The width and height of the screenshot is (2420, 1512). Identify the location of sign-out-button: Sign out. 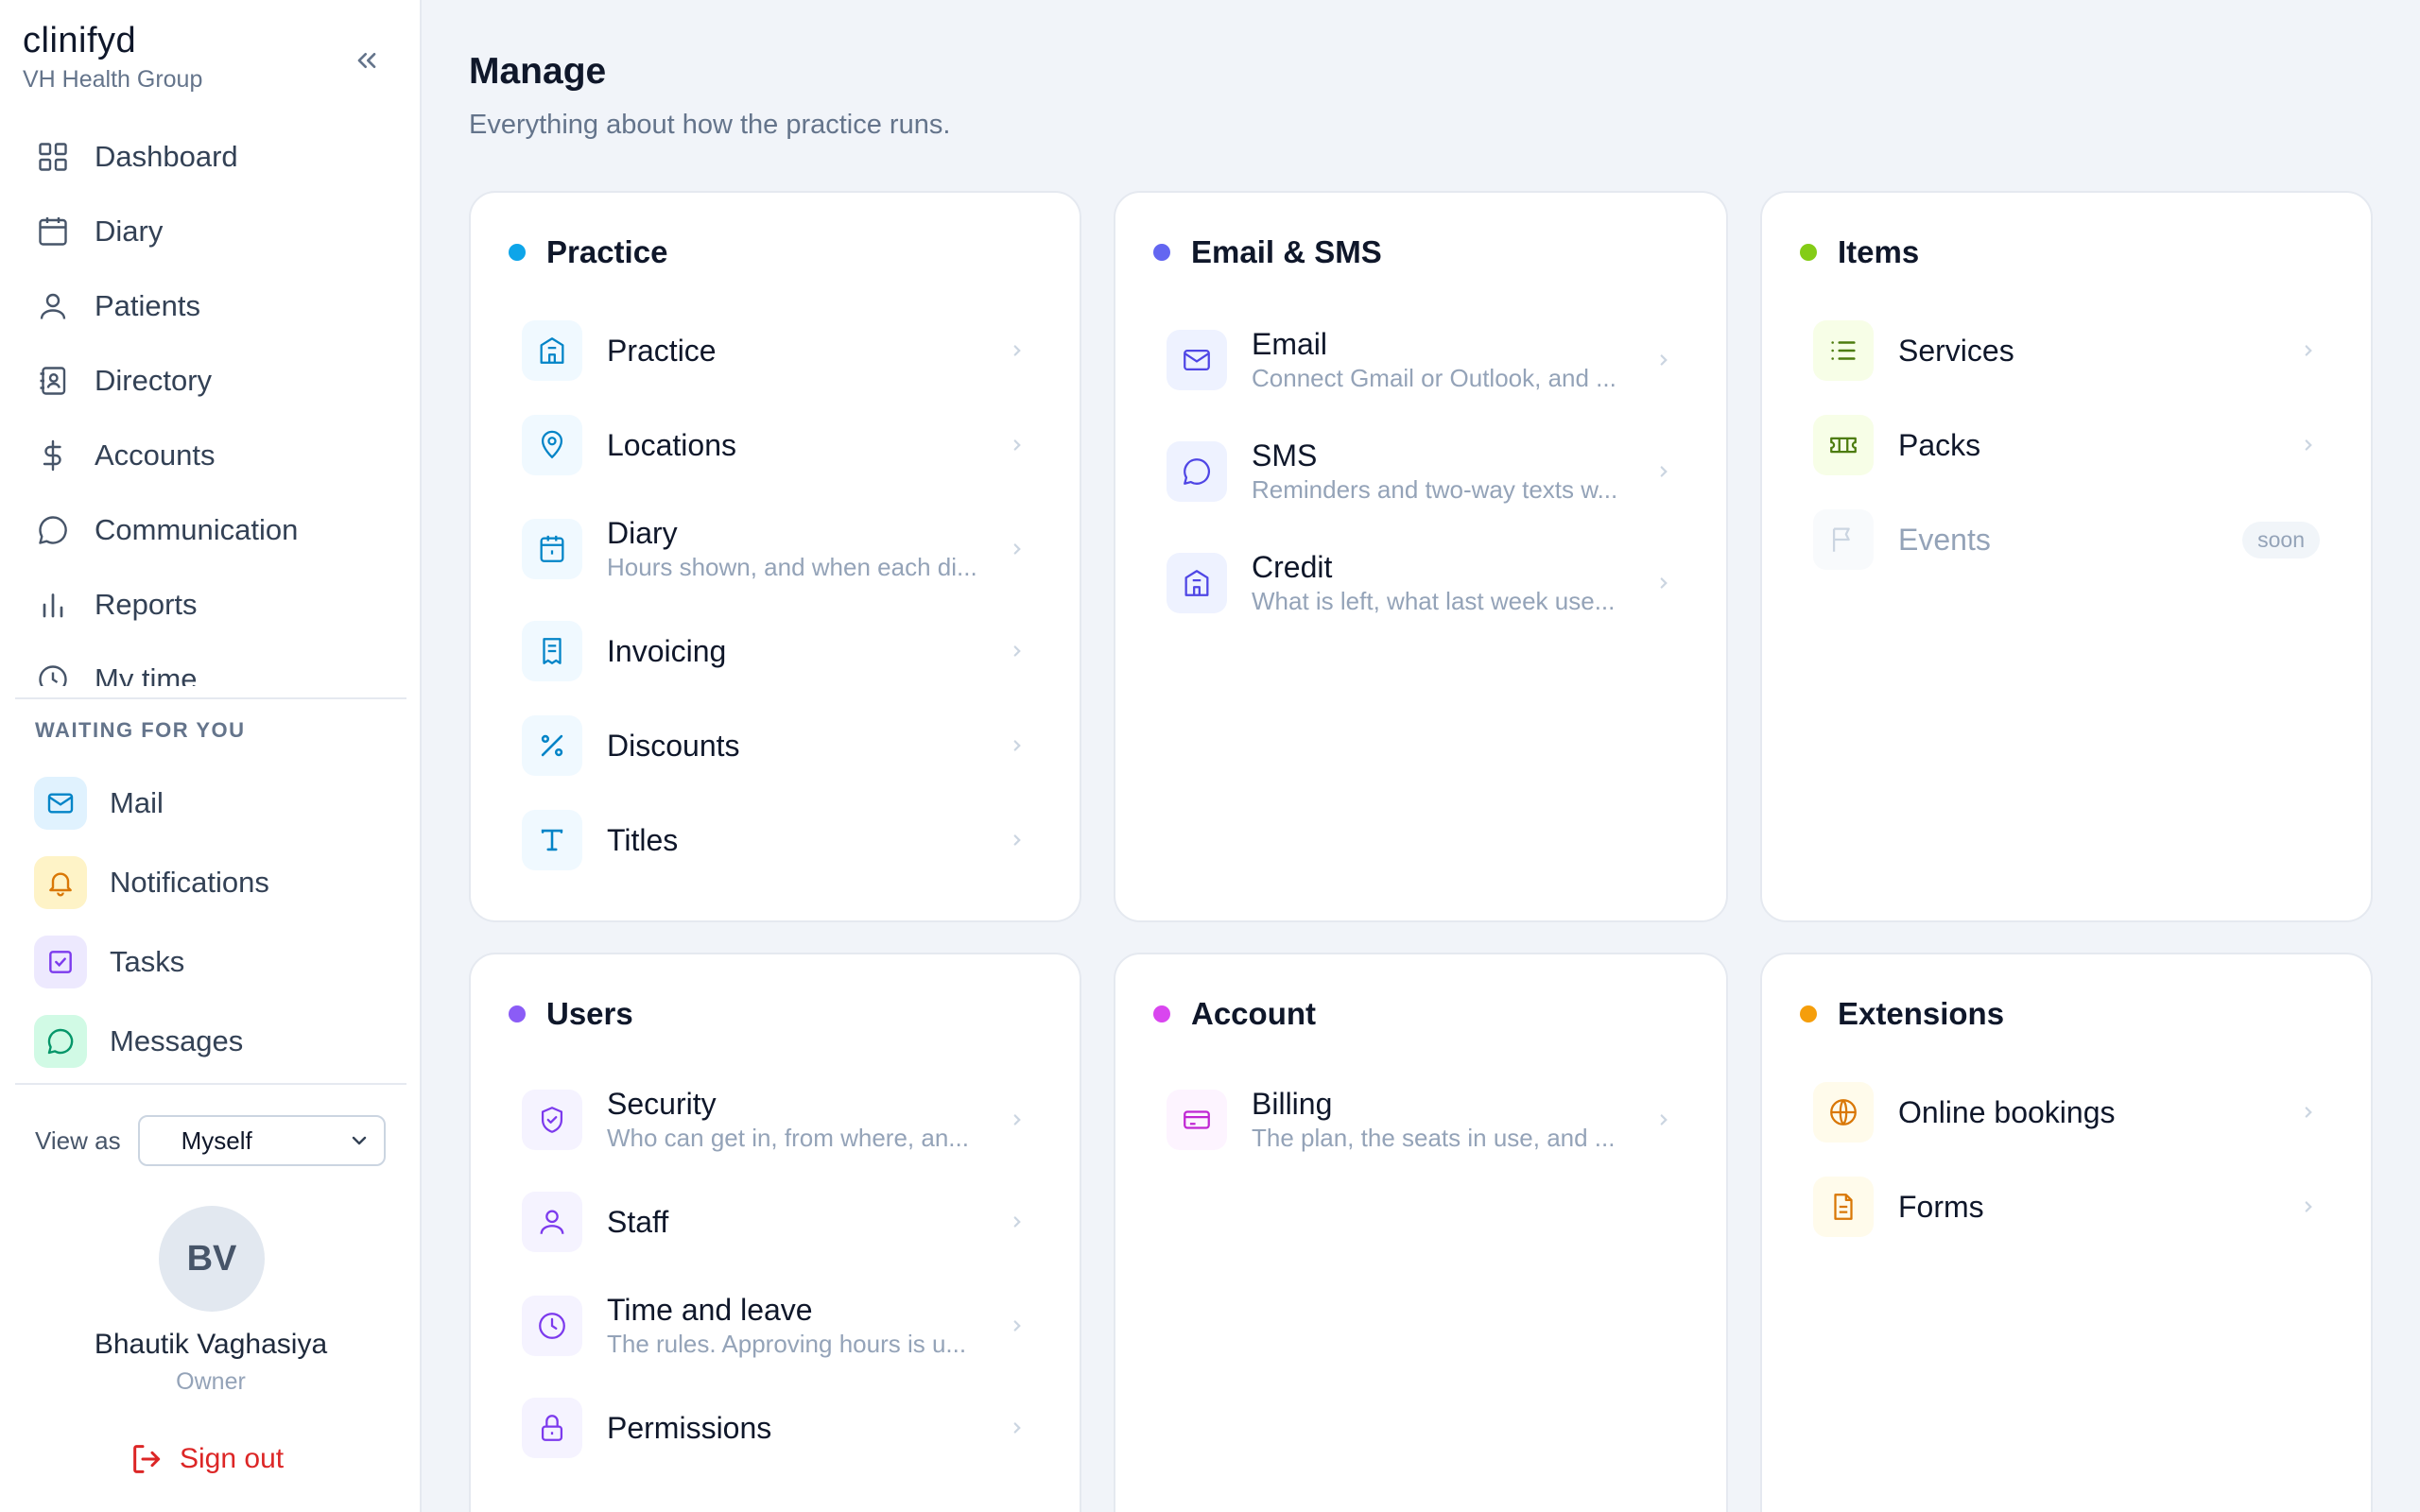
(206, 1459).